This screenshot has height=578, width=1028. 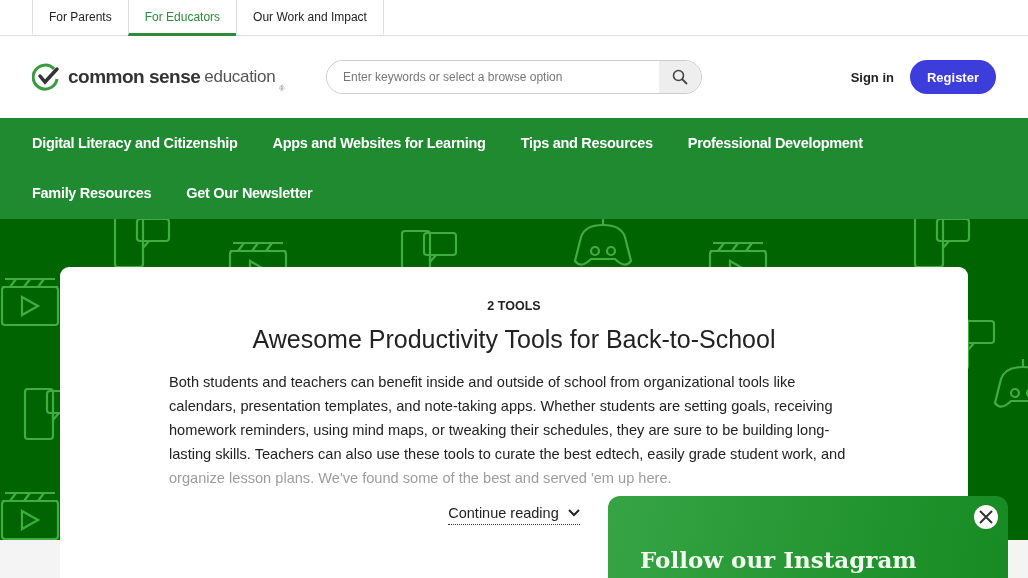 I want to click on continue-reading-link: Continue reading, so click(x=514, y=515).